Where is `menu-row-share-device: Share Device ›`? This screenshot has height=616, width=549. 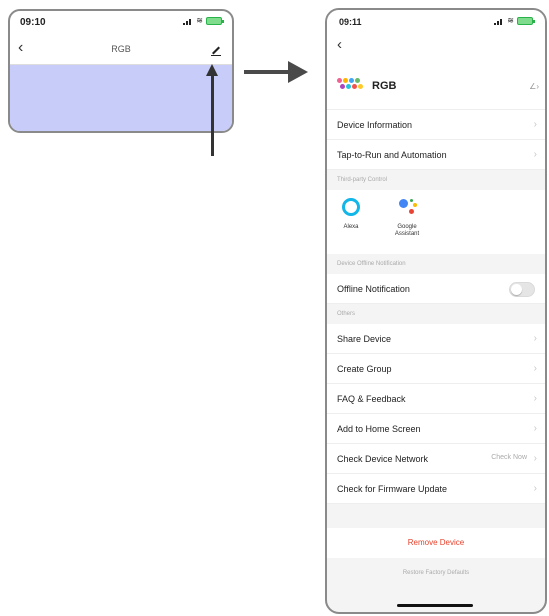
menu-row-share-device: Share Device › is located at coordinates (436, 339).